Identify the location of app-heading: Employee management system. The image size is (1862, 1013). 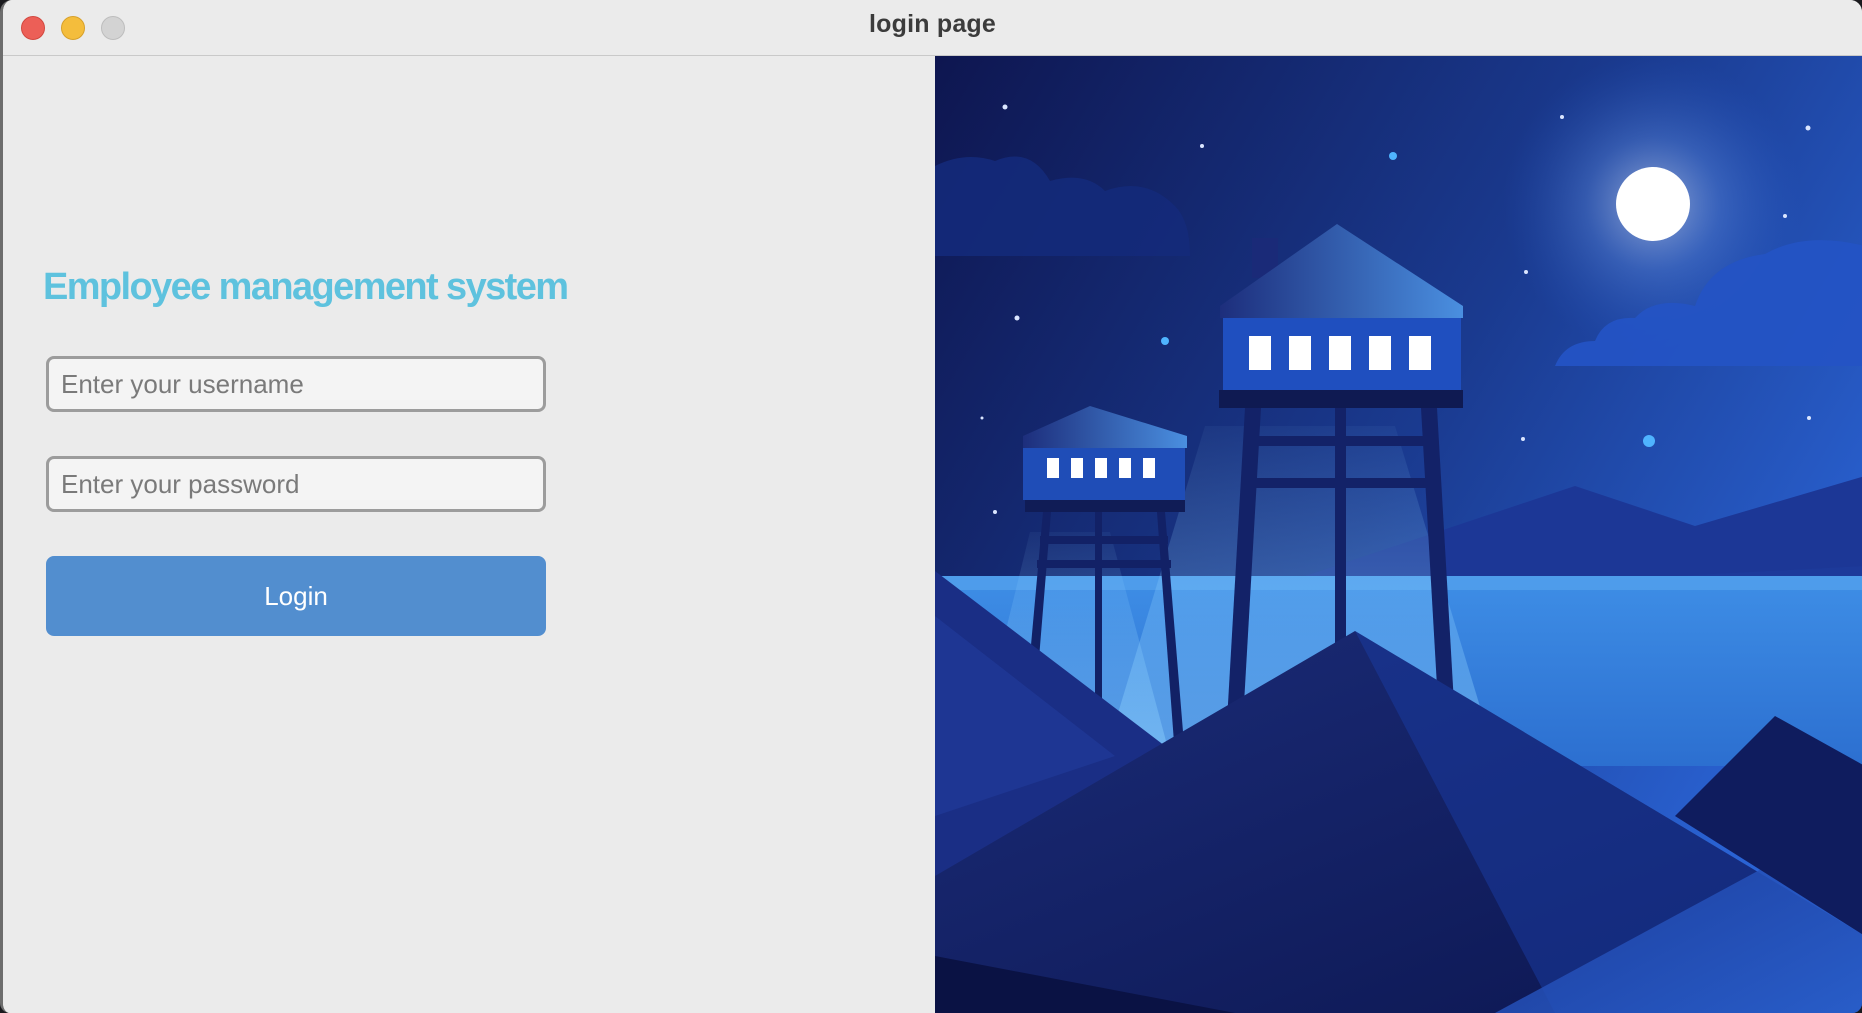
(306, 287).